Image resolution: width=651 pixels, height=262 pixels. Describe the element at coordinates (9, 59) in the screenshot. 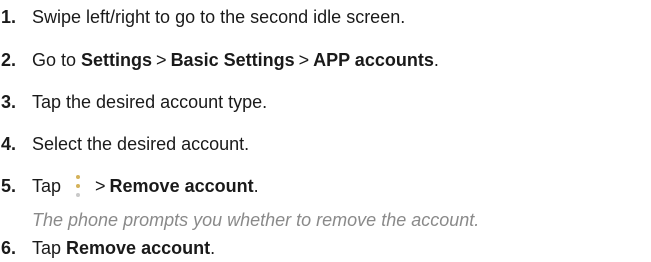

I see `step-number: 2.` at that location.